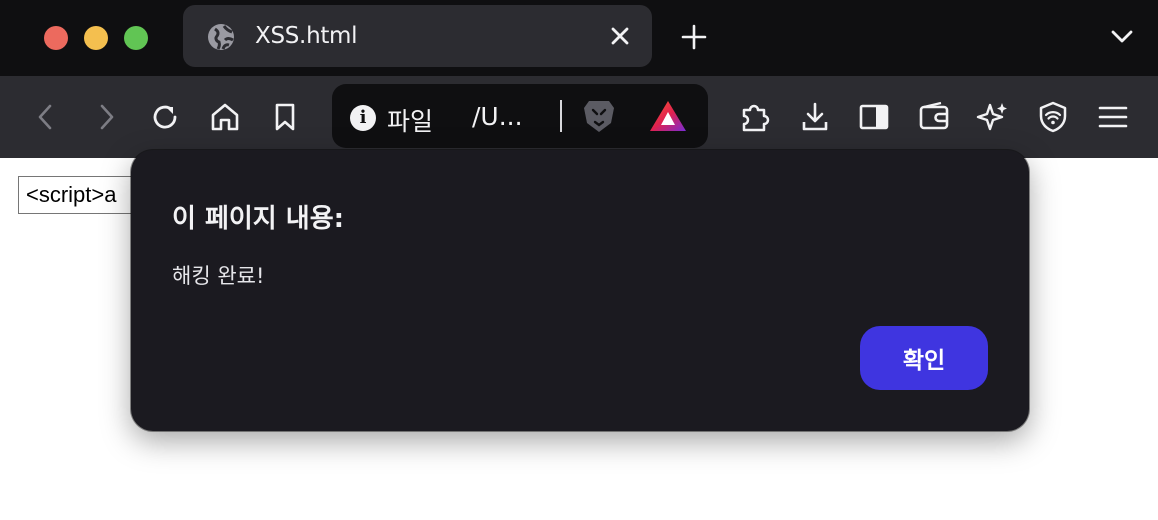  What do you see at coordinates (874, 117) in the screenshot?
I see `sidebar-icon` at bounding box center [874, 117].